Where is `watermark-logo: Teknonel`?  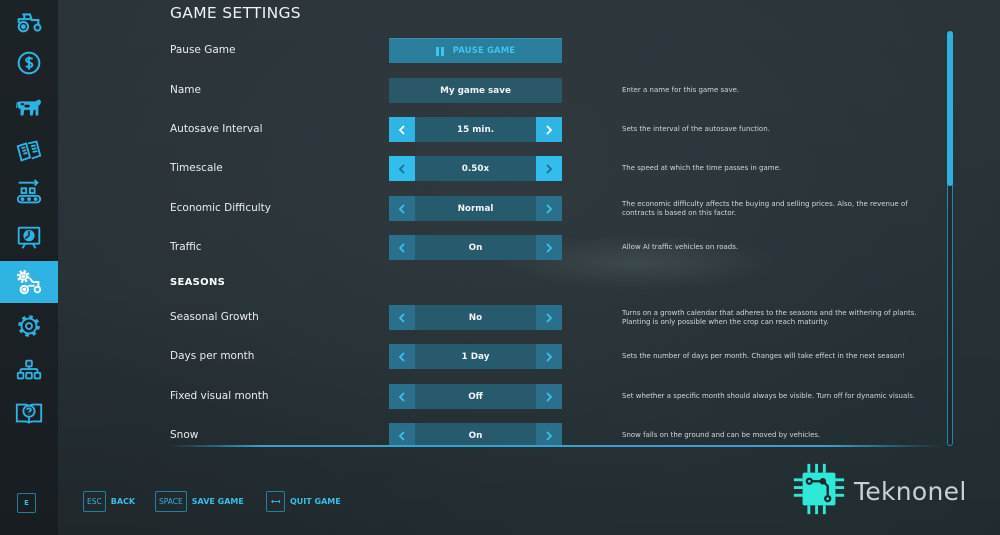
watermark-logo: Teknonel is located at coordinates (878, 491).